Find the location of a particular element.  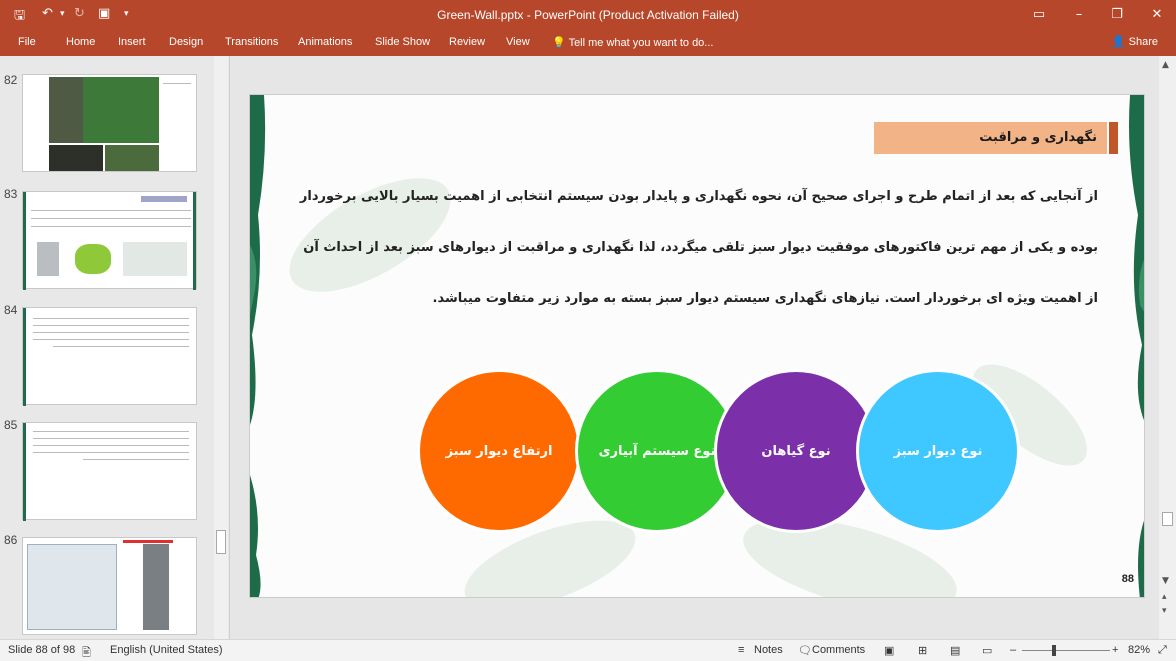

zoom-level: 82% is located at coordinates (1139, 650).